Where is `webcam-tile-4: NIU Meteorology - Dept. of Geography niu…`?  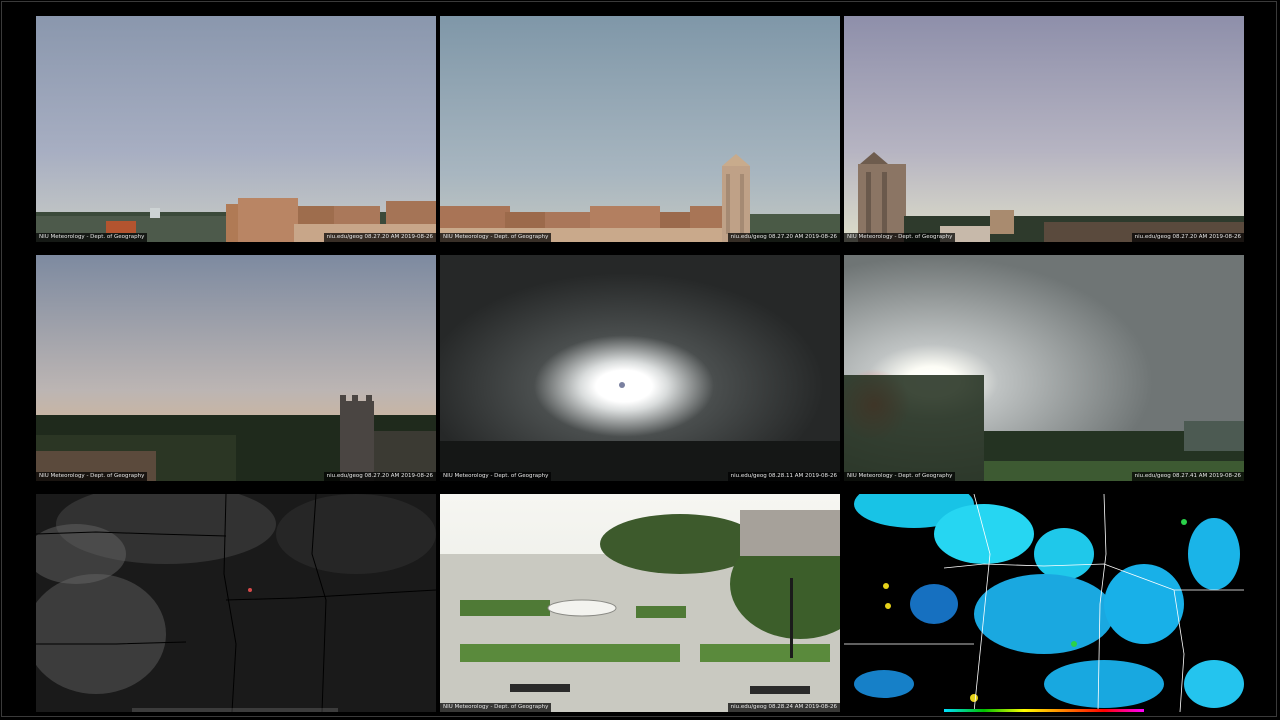
webcam-tile-4: NIU Meteorology - Dept. of Geography niu… is located at coordinates (236, 368).